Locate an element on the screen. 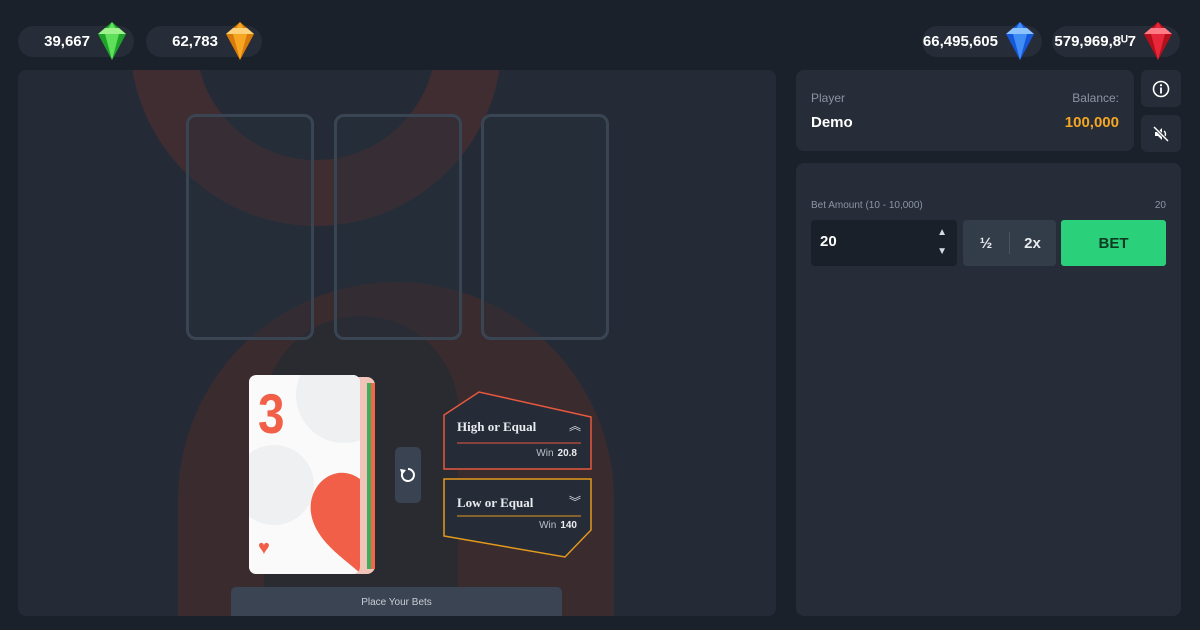 The height and width of the screenshot is (630, 1200). orange-gem-icon is located at coordinates (240, 41).